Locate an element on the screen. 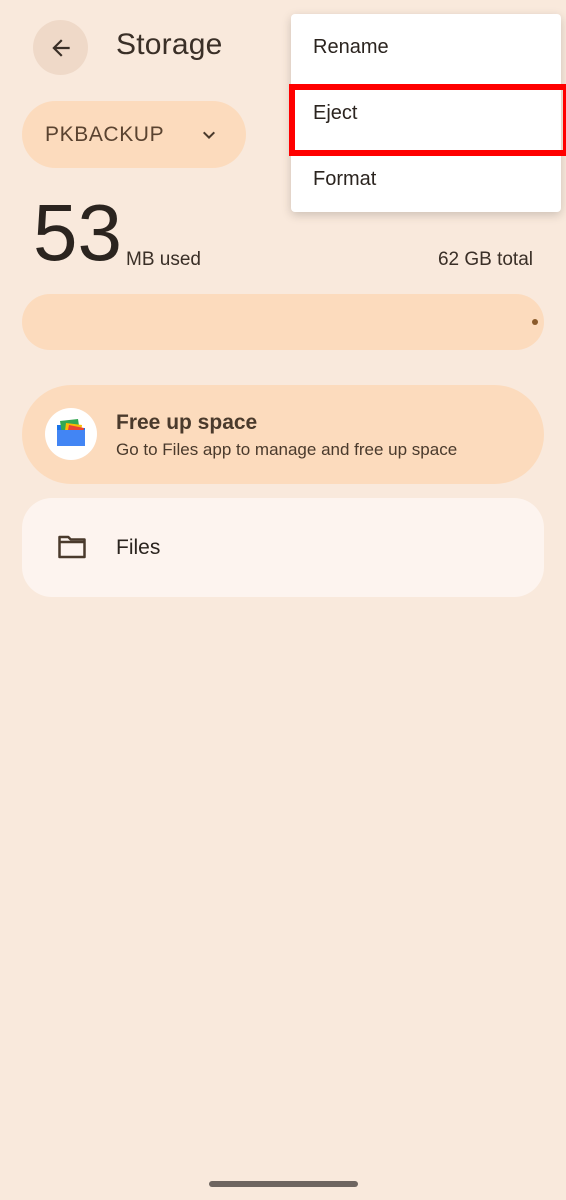  free-up-space-title: Free up space is located at coordinates (187, 422).